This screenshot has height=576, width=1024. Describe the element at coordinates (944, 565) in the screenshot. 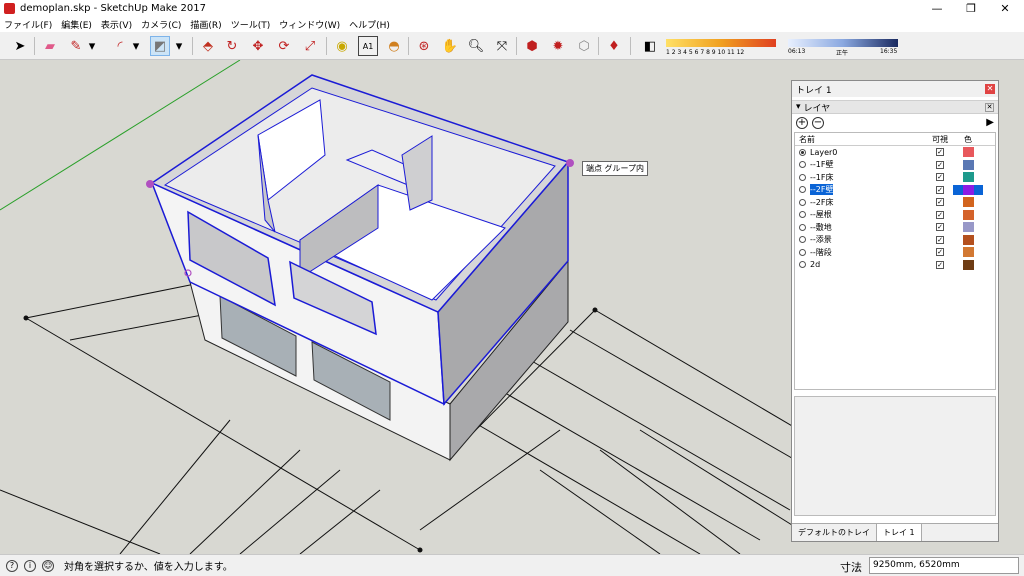

I see `measurements-input: 9250mm, 6520mm` at that location.